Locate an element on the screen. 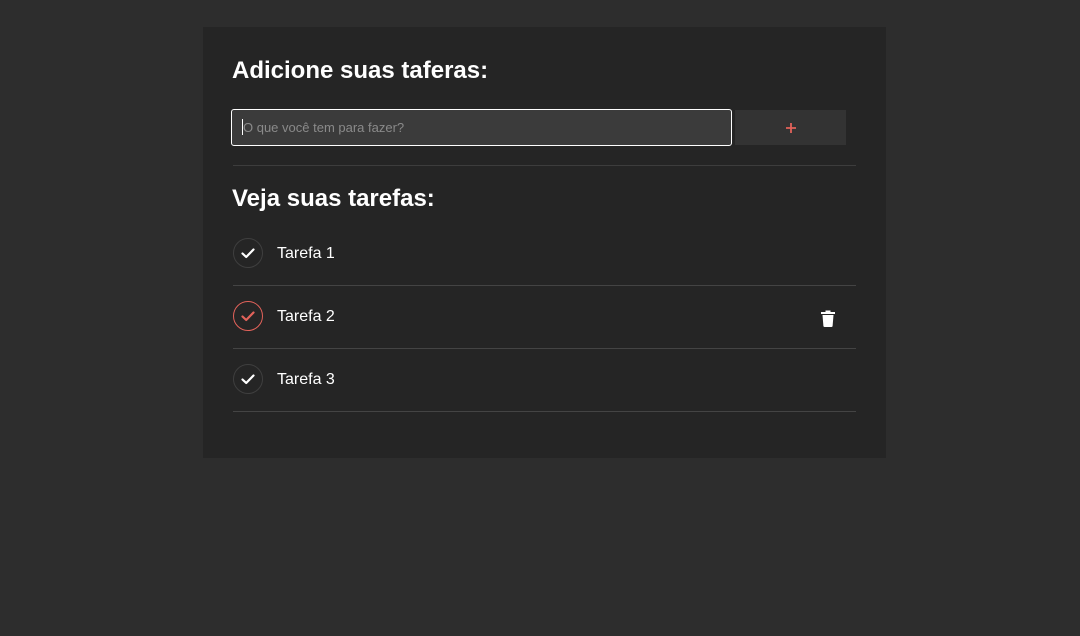  delete-task-button is located at coordinates (828, 318).